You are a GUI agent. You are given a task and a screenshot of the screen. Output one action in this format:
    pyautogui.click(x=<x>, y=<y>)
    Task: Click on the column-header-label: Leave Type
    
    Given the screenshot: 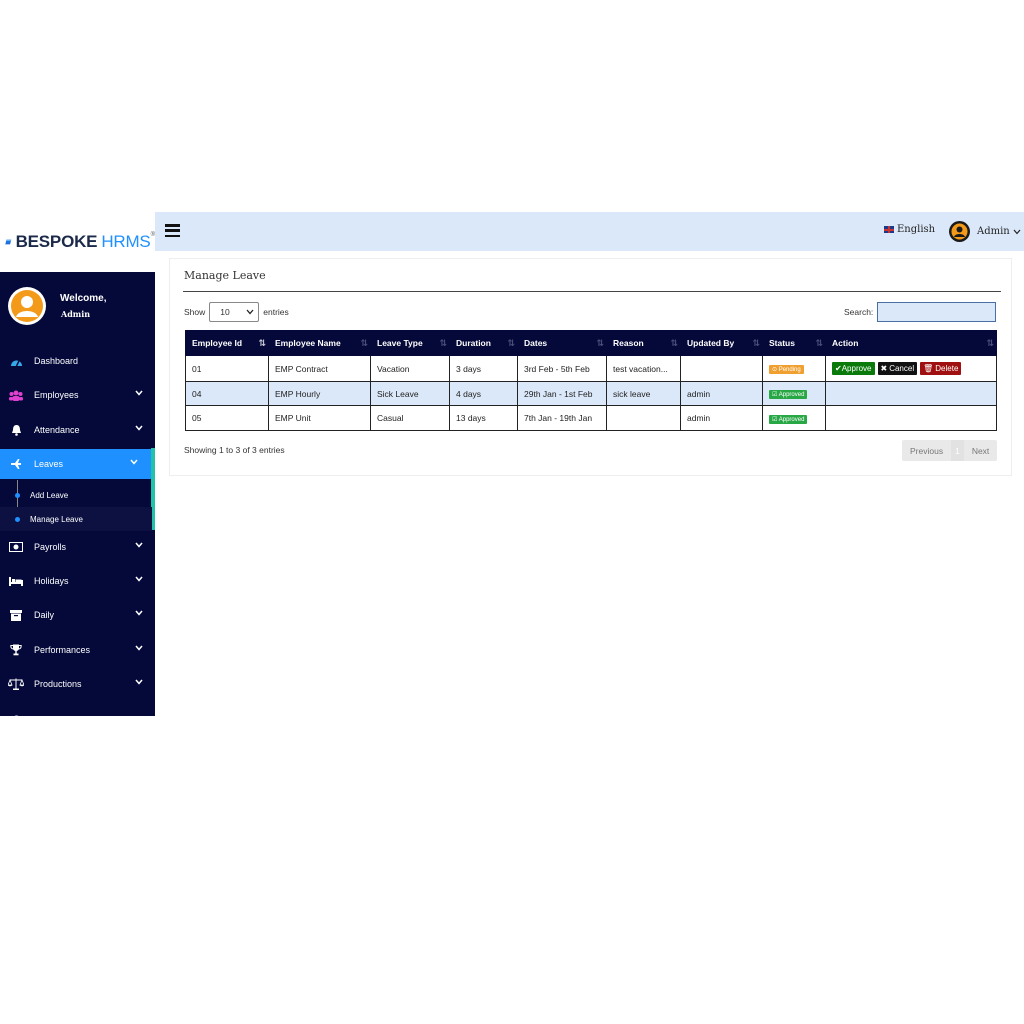 What is the action you would take?
    pyautogui.click(x=400, y=343)
    